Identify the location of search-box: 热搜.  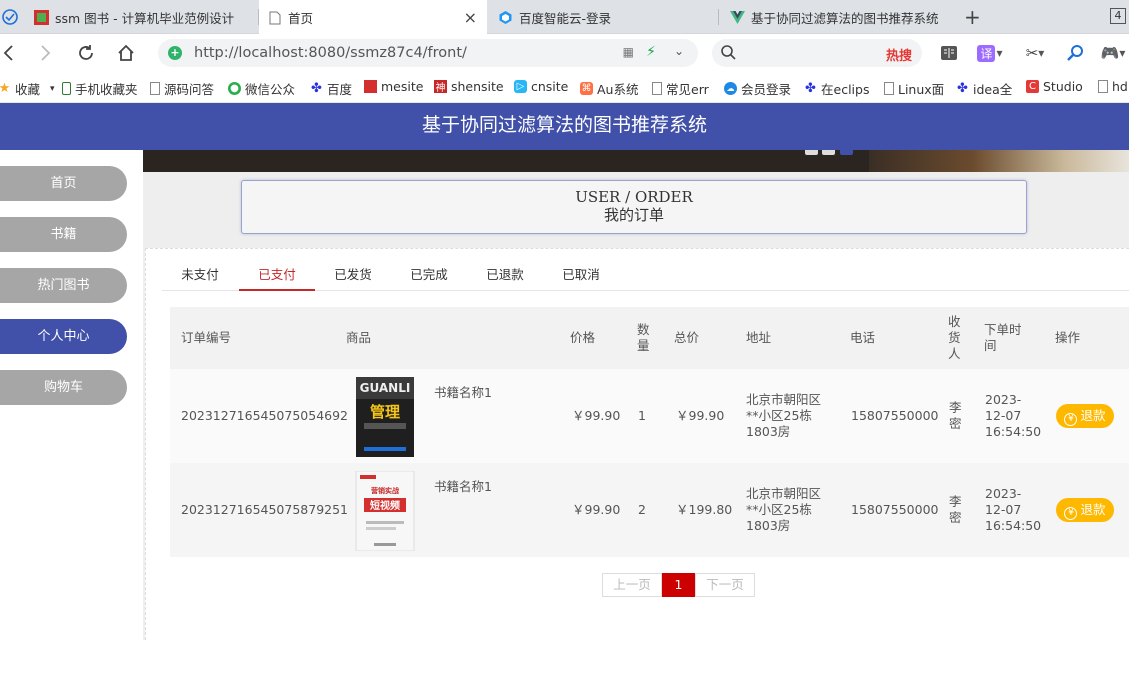
(817, 53).